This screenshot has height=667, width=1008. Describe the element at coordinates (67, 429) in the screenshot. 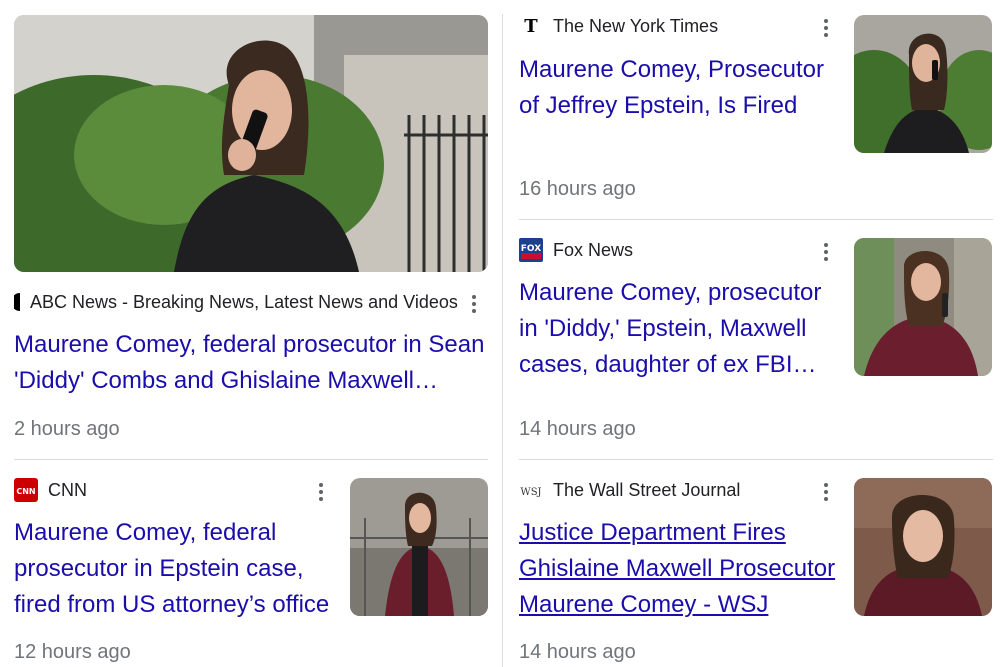

I see `timestamp: 2 hours ago` at that location.